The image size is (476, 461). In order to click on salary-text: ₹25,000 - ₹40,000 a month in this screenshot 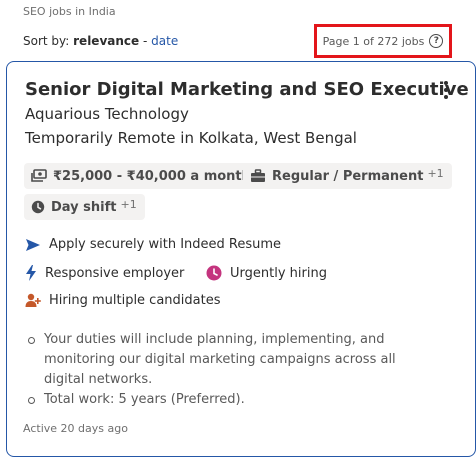, I will do `click(152, 176)`.